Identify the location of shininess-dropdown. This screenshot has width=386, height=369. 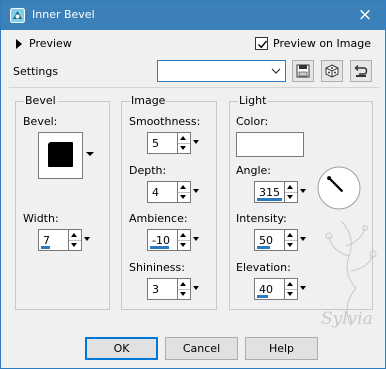
(196, 289).